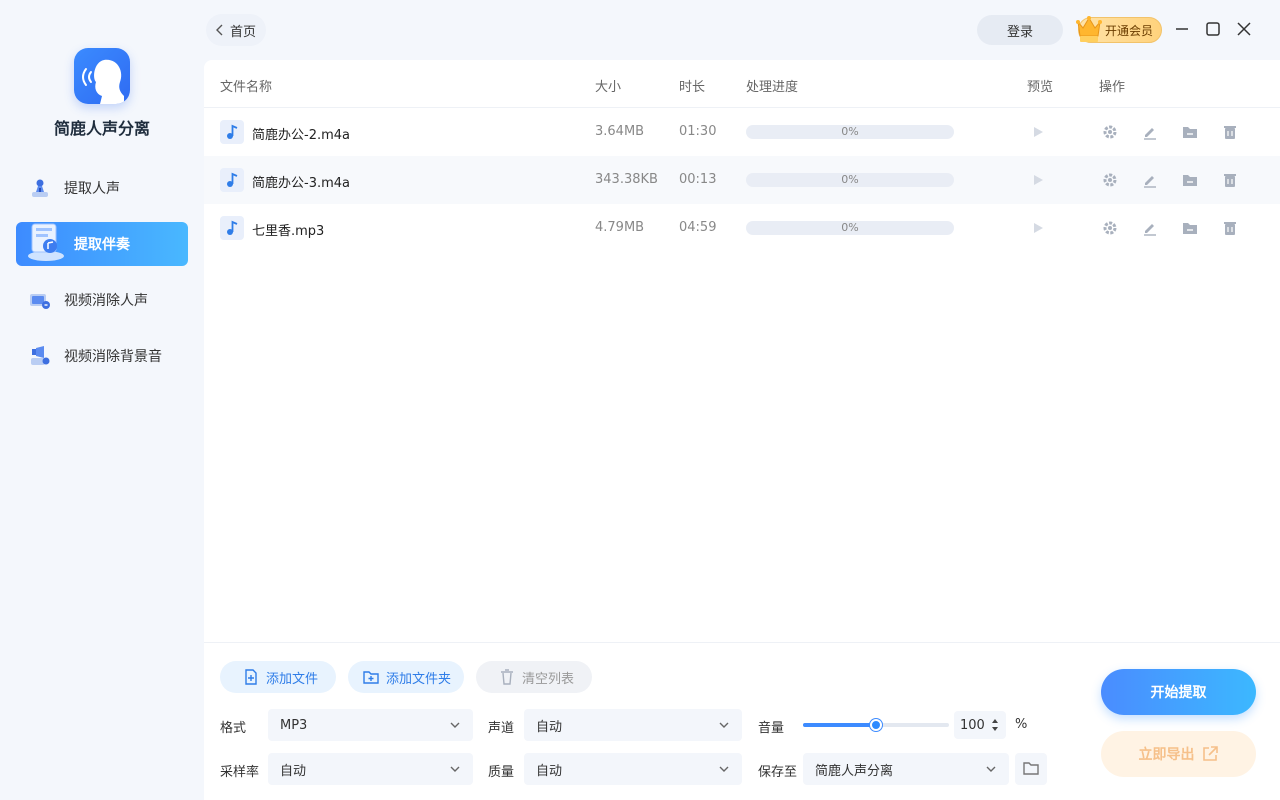 This screenshot has height=800, width=1280. What do you see at coordinates (620, 227) in the screenshot?
I see `file-size: 4.79MB` at bounding box center [620, 227].